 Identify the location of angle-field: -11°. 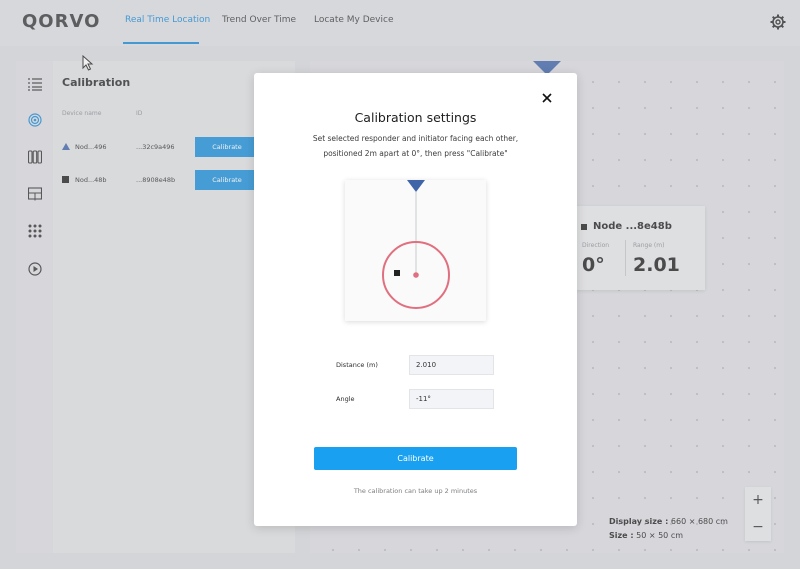
(451, 399).